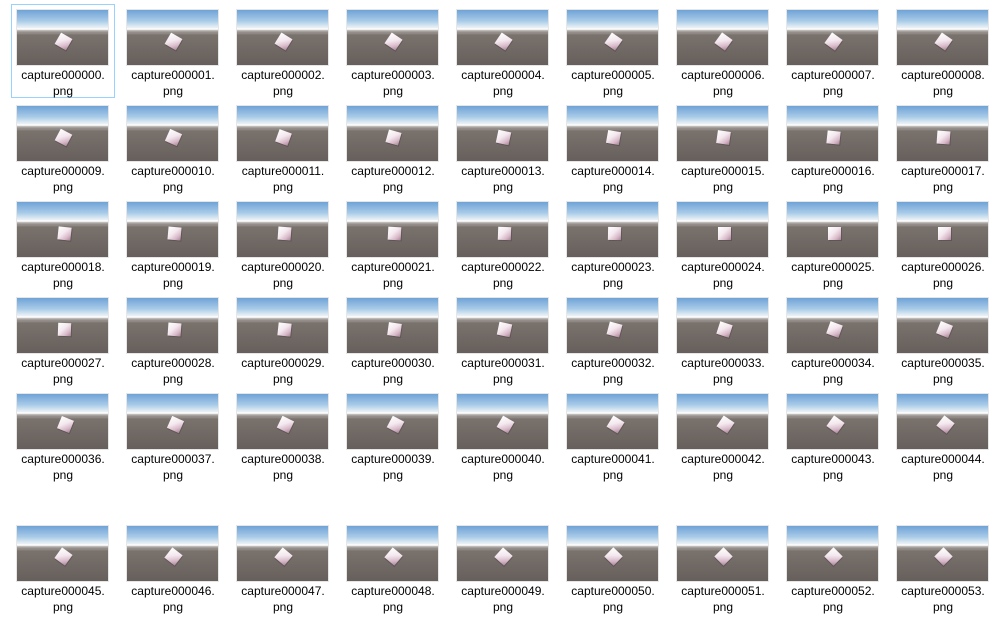 The height and width of the screenshot is (644, 995). I want to click on file-name-label: capture000036. png, so click(63, 467).